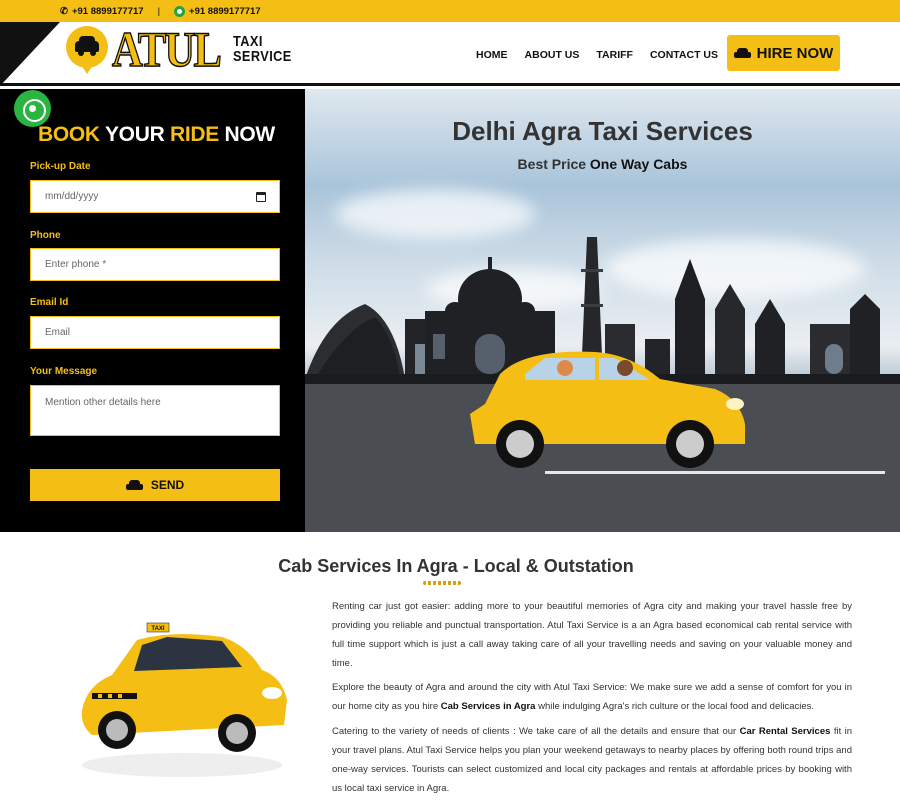  I want to click on pickup-date-label: Pick-up Date, so click(60, 166).